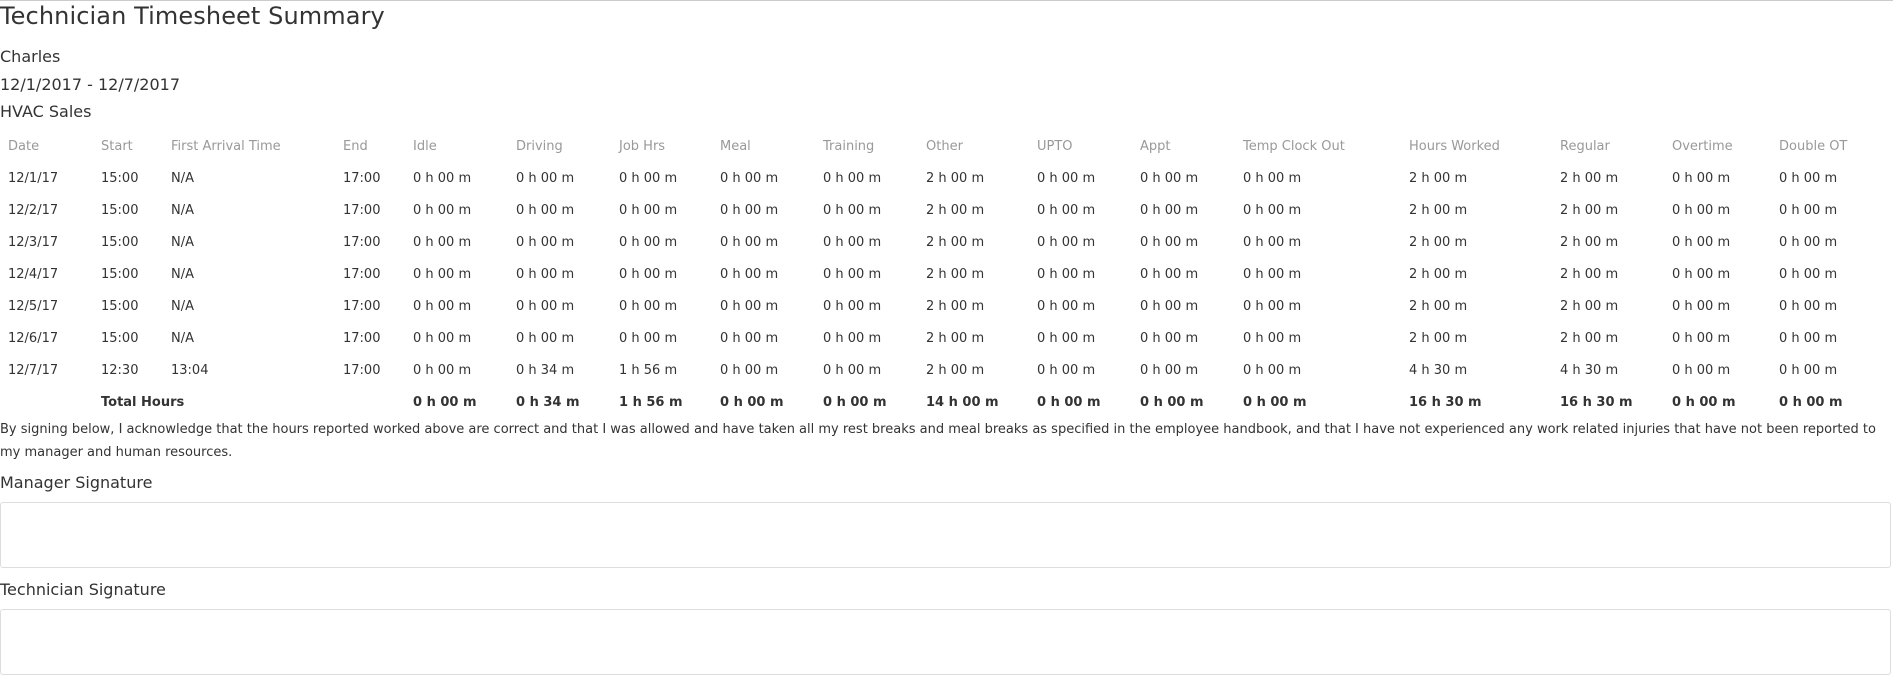 The image size is (1893, 684). I want to click on technician-signature-label: Technician Signature, so click(83, 589).